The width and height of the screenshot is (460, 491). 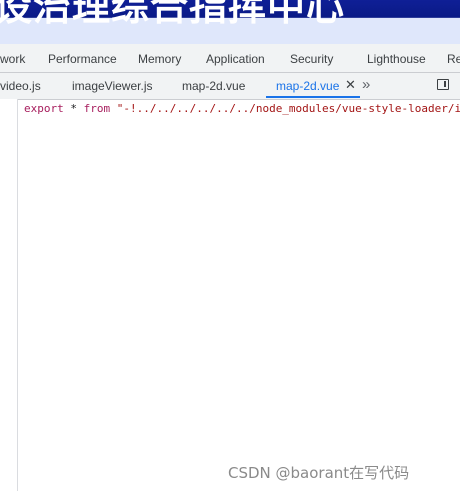 What do you see at coordinates (396, 59) in the screenshot?
I see `tab-lighthouse: Lighthouse` at bounding box center [396, 59].